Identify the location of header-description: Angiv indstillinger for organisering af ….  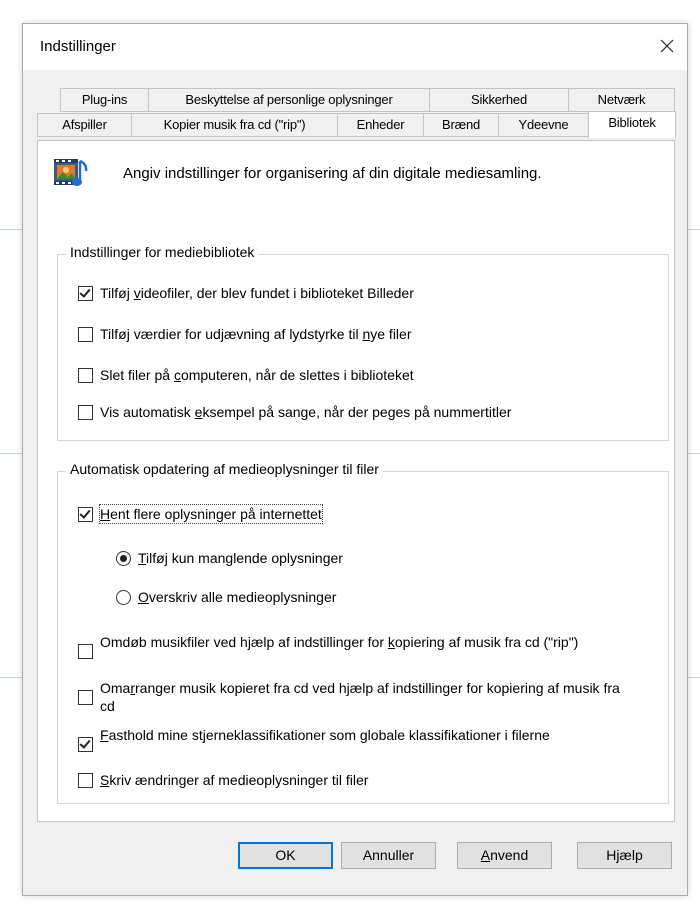
(332, 173).